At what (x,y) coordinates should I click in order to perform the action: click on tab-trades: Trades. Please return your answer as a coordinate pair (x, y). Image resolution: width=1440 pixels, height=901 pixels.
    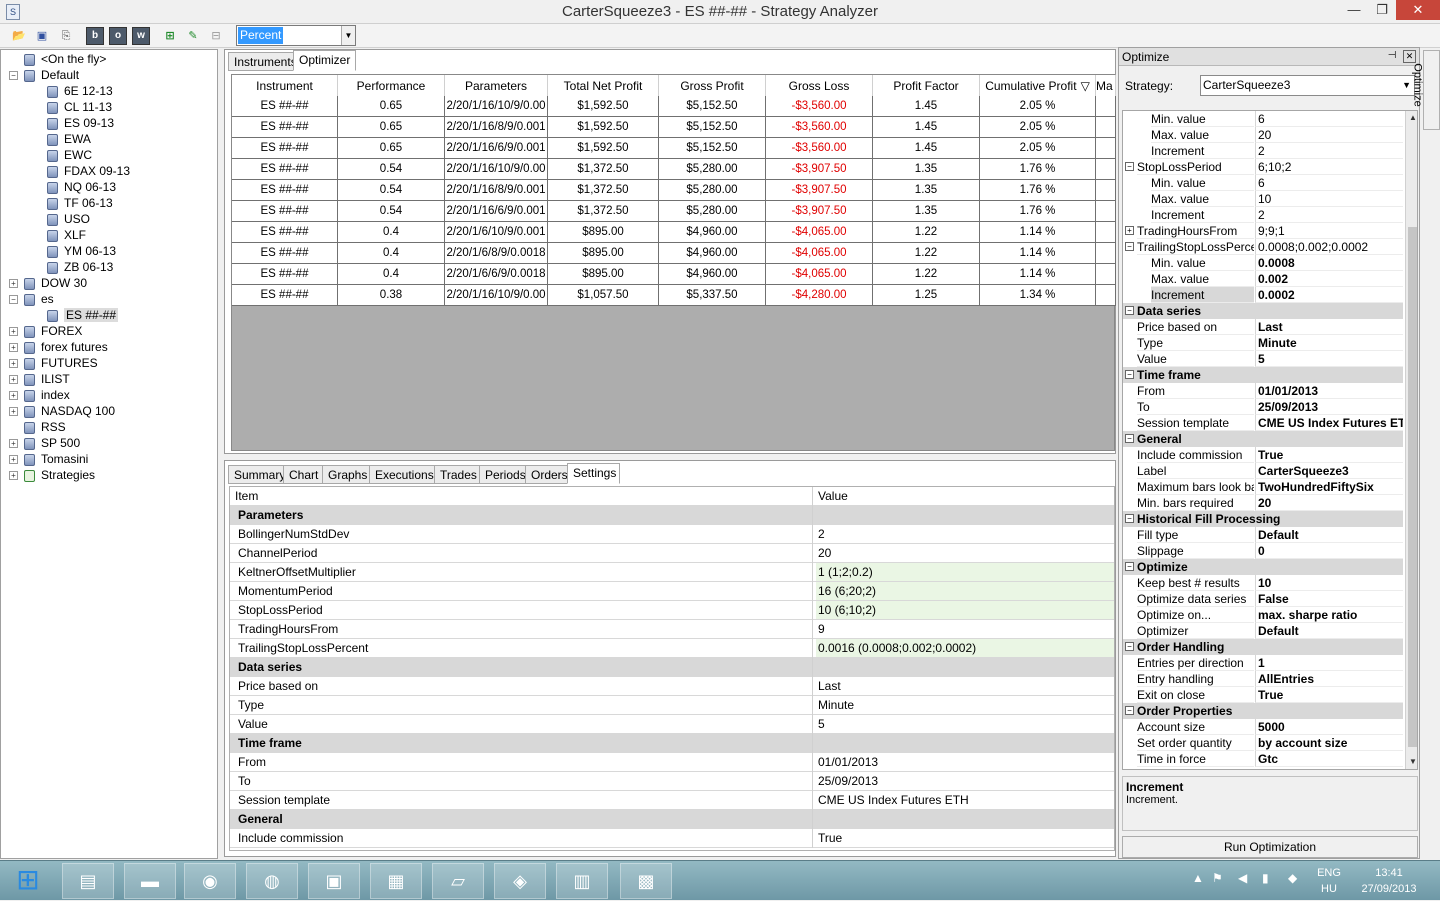
    Looking at the image, I should click on (457, 474).